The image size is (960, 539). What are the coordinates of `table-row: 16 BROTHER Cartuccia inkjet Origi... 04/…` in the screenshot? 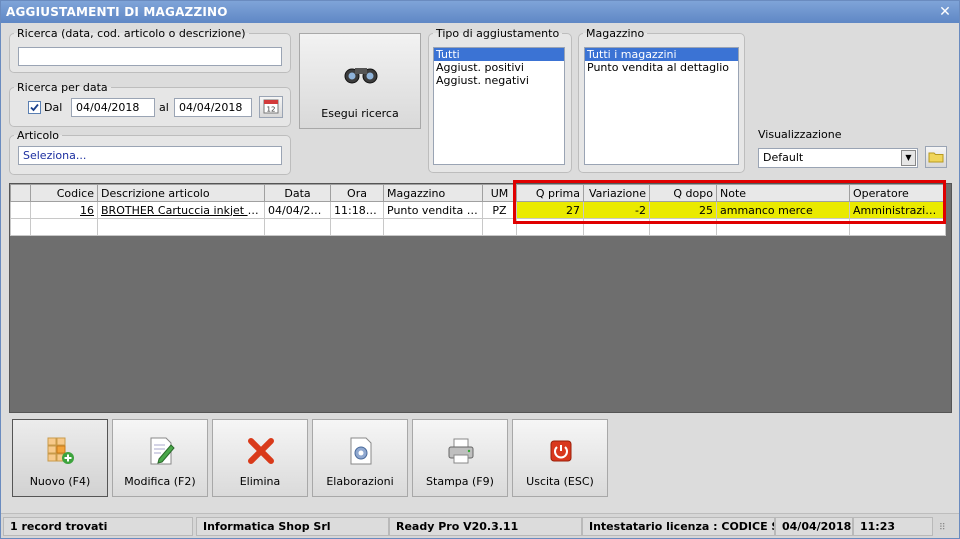 It's located at (478, 210).